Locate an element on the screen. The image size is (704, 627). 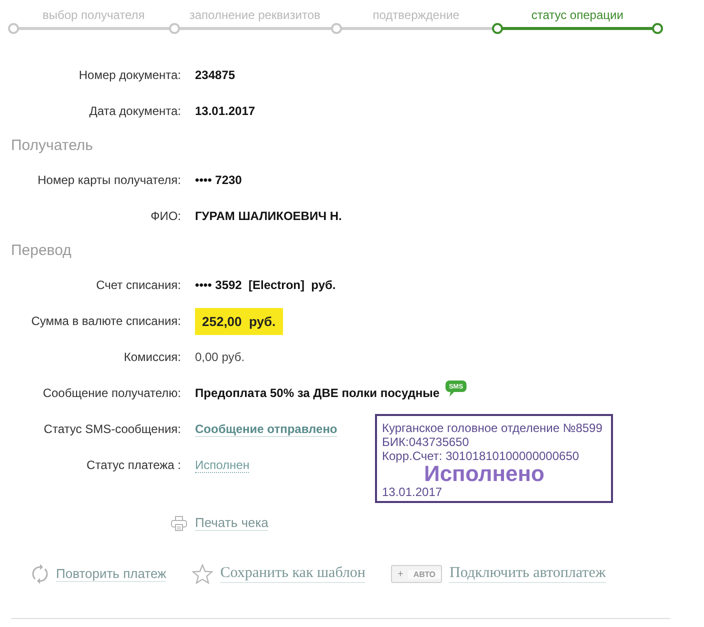
section-heading: Перевод is located at coordinates (41, 250).